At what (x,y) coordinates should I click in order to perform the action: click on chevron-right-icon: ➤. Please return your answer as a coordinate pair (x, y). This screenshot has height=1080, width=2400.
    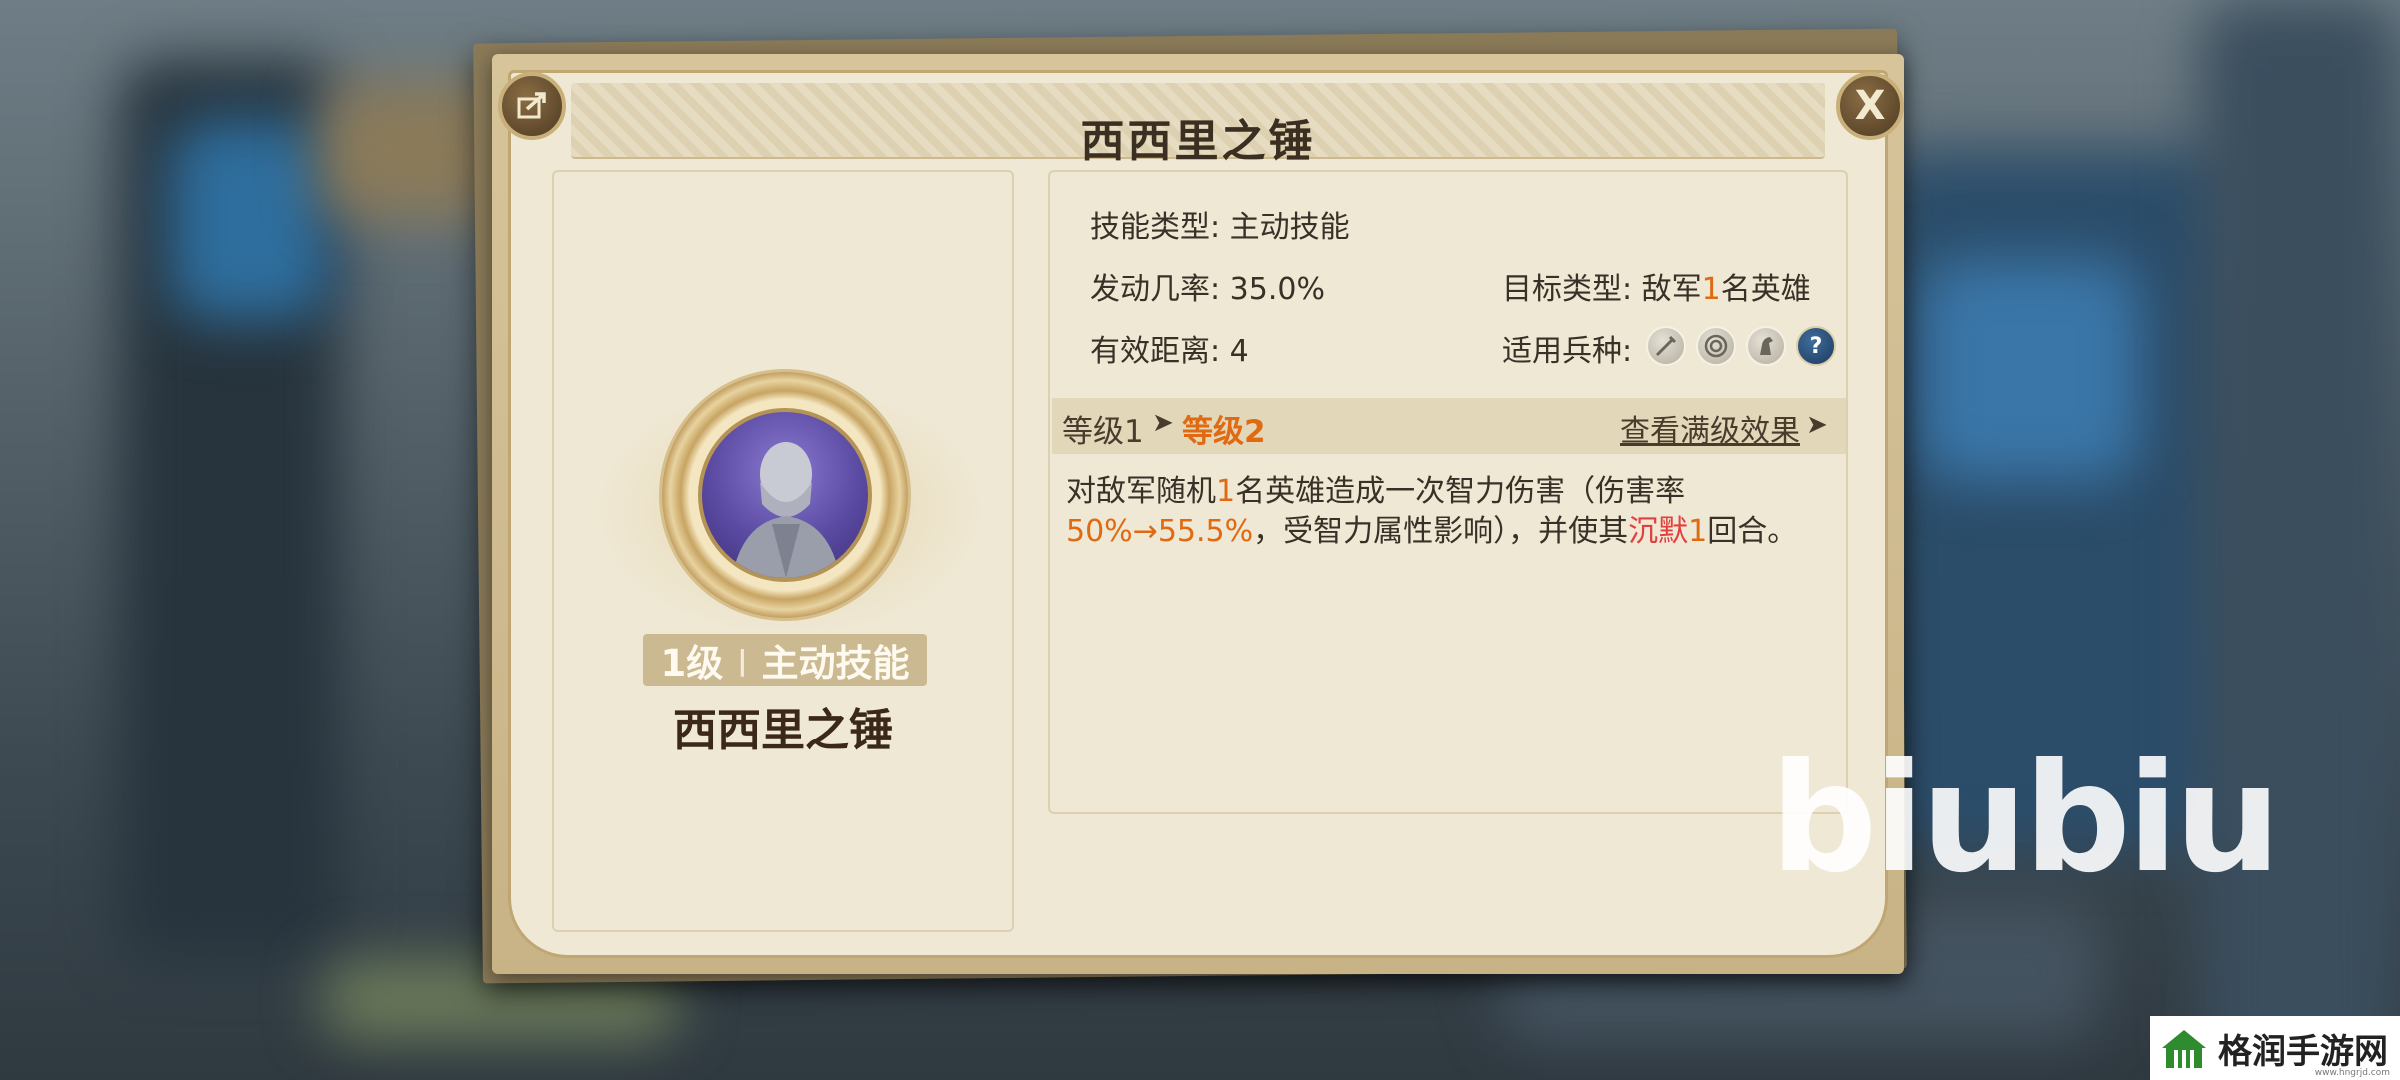
    Looking at the image, I should click on (1817, 425).